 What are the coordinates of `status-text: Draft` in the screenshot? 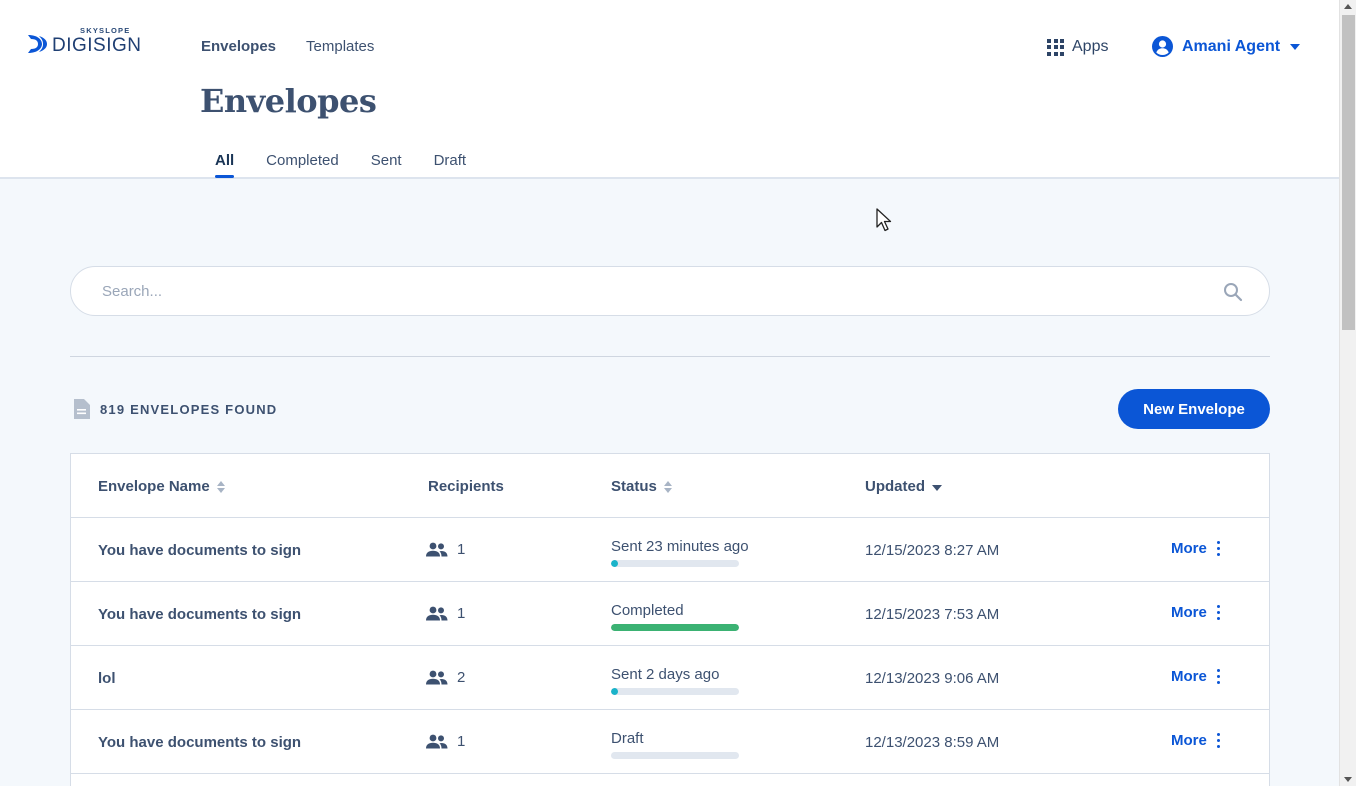 It's located at (627, 738).